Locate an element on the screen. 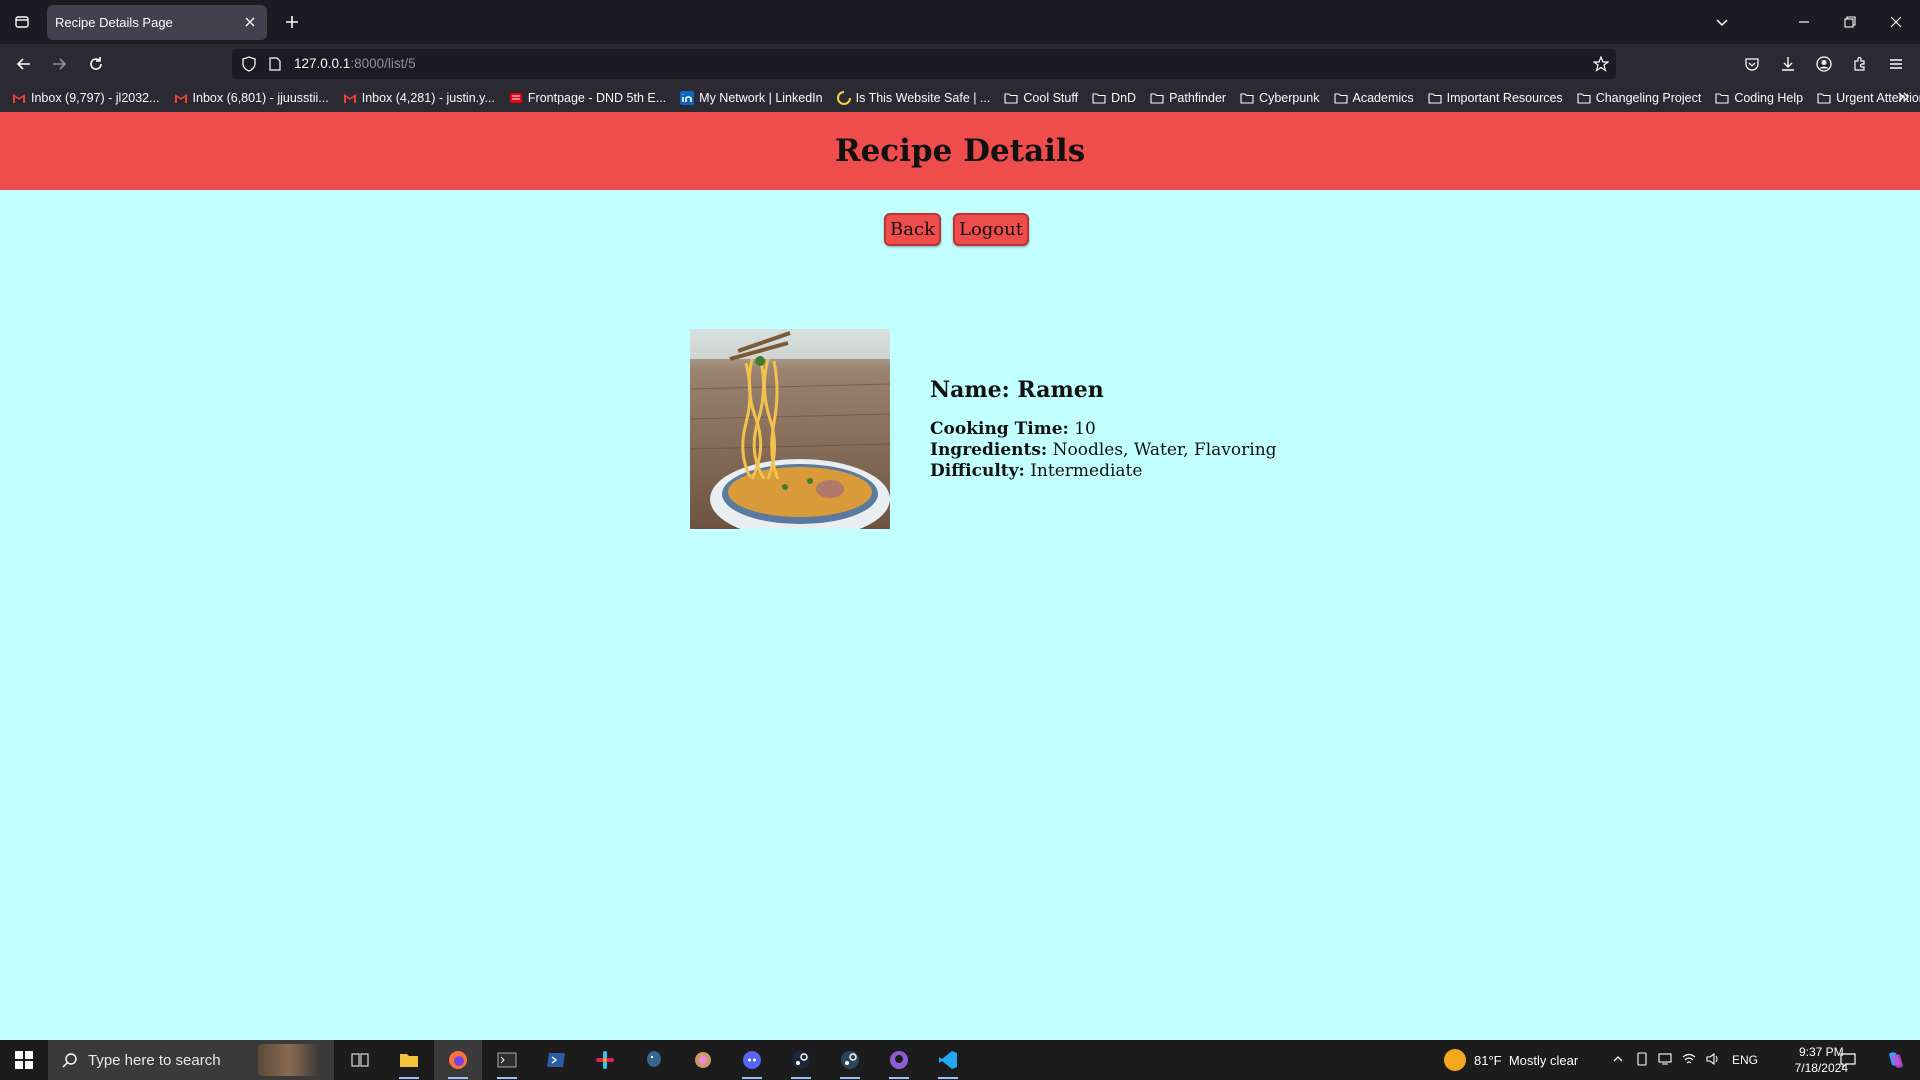 The width and height of the screenshot is (1920, 1080). bookmark-item: Academics is located at coordinates (1373, 98).